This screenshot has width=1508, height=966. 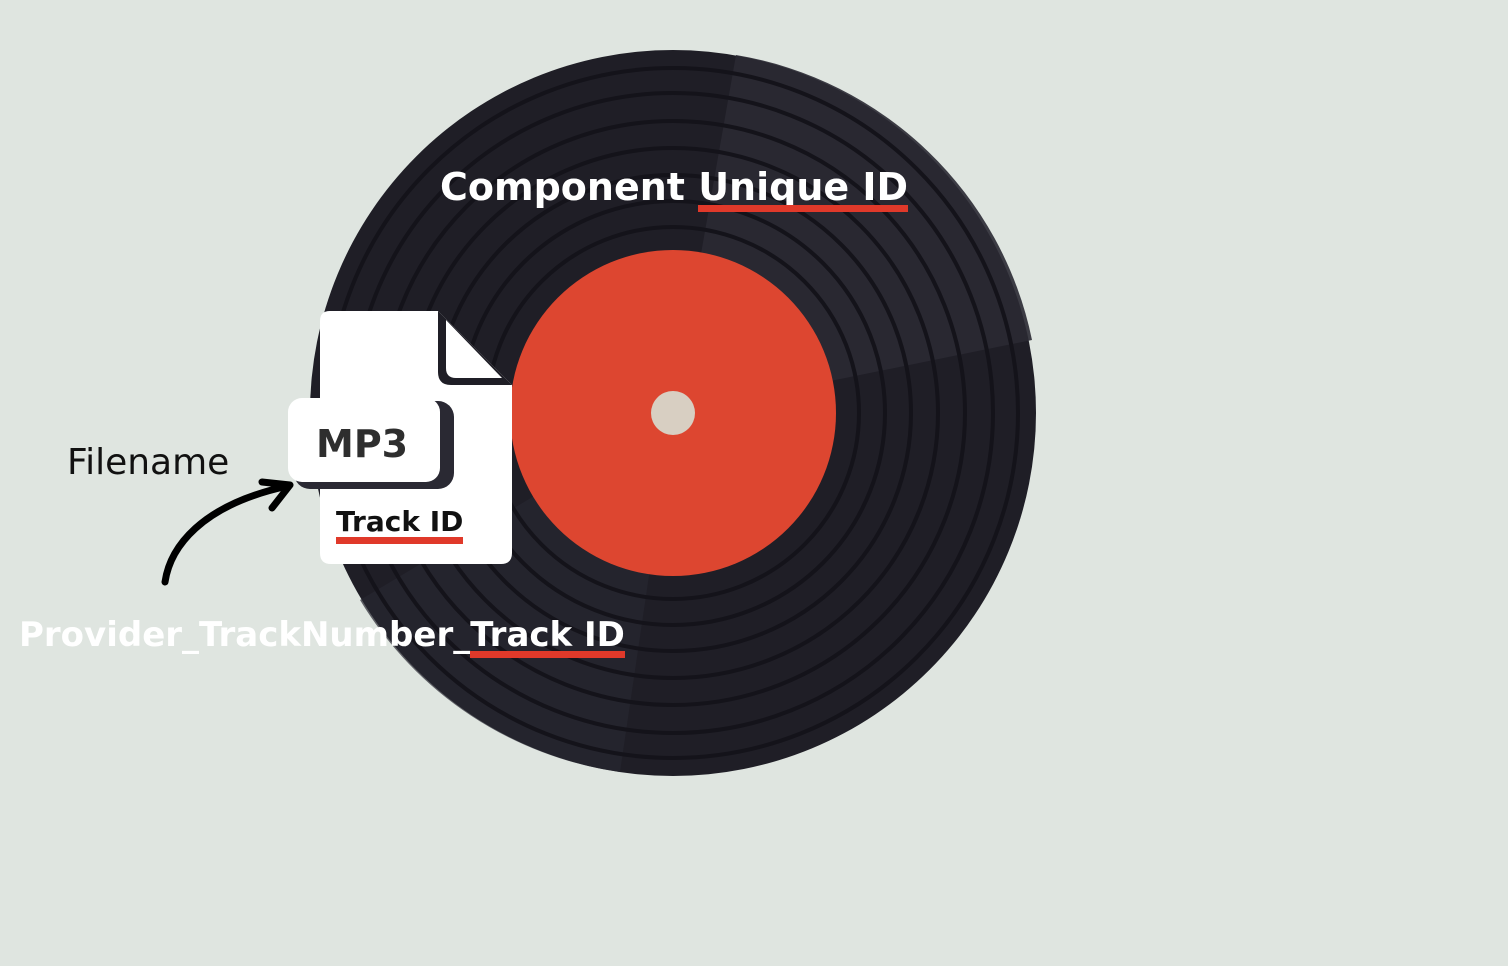 I want to click on spindle-hole-icon, so click(x=673, y=413).